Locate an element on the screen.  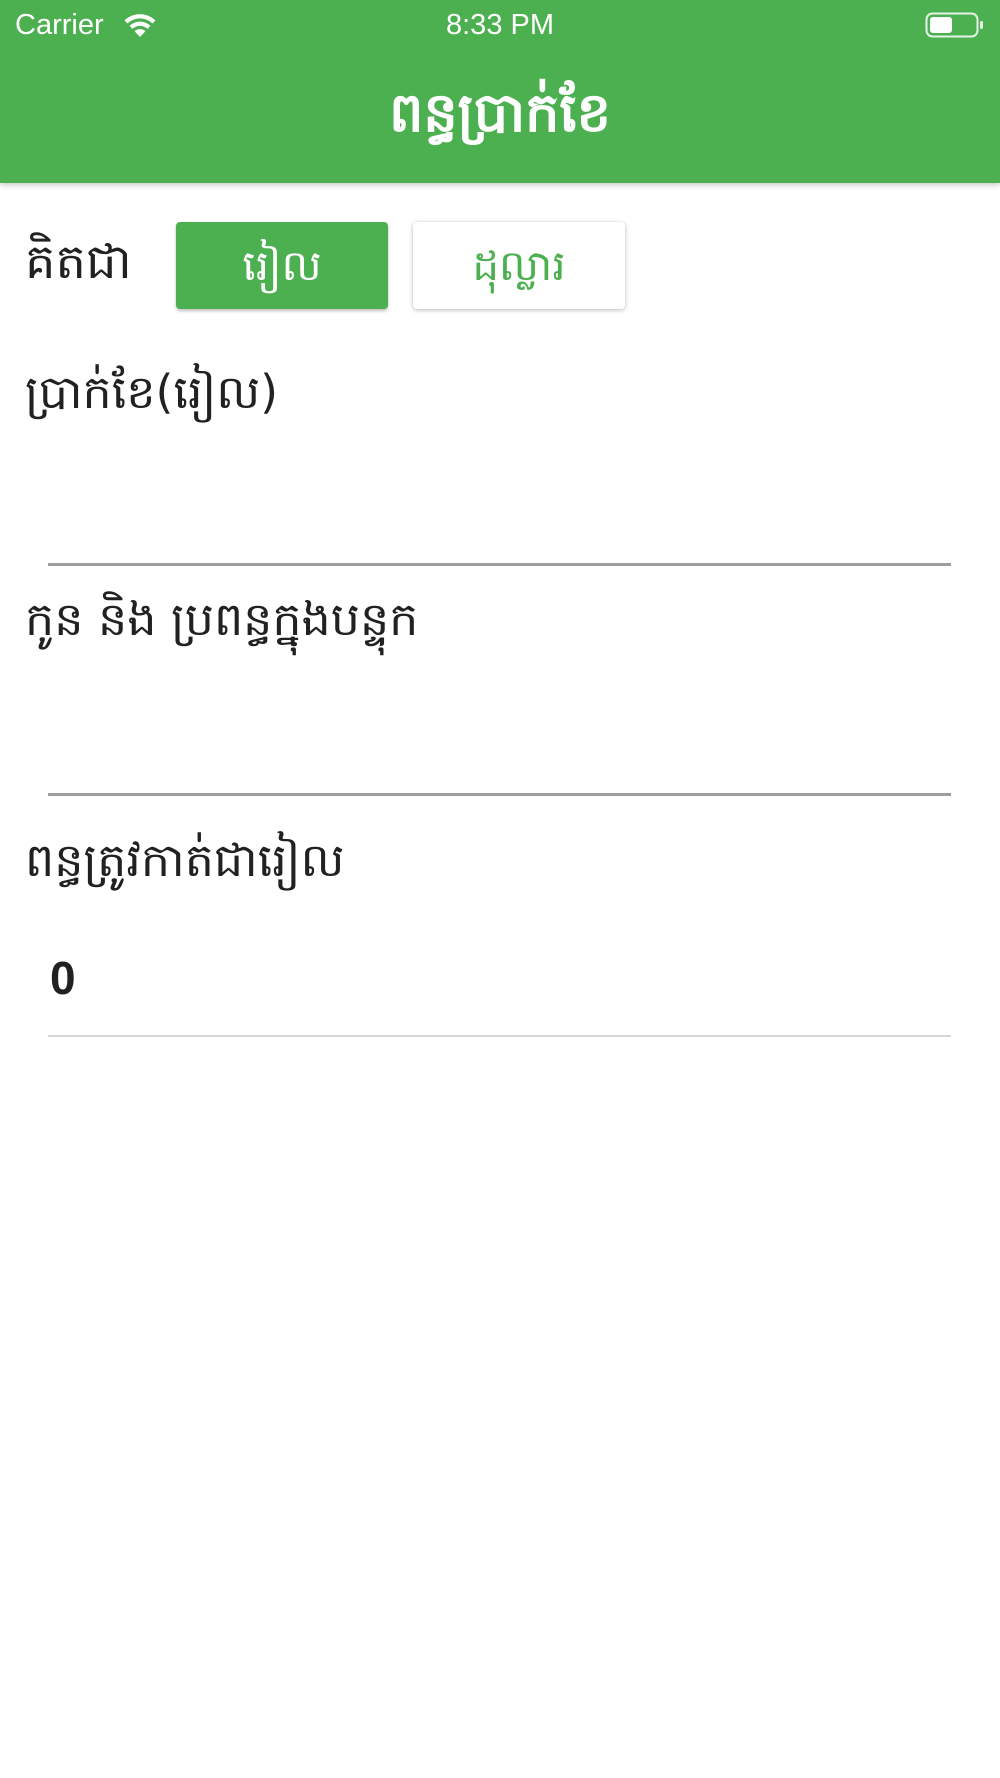
dependents-input is located at coordinates (499, 740).